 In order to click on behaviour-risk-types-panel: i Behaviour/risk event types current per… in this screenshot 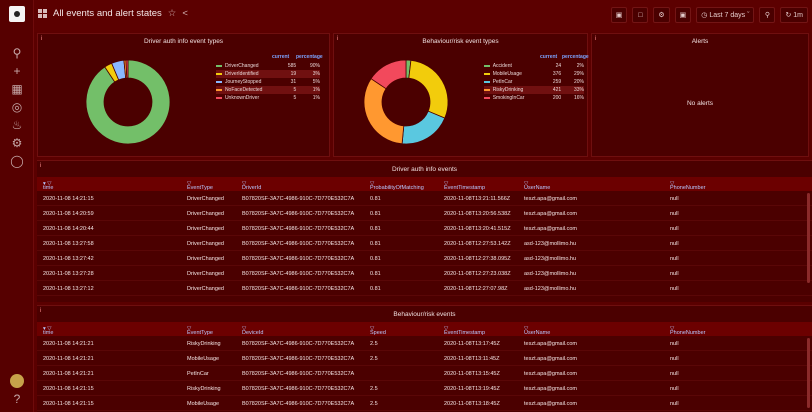, I will do `click(461, 95)`.